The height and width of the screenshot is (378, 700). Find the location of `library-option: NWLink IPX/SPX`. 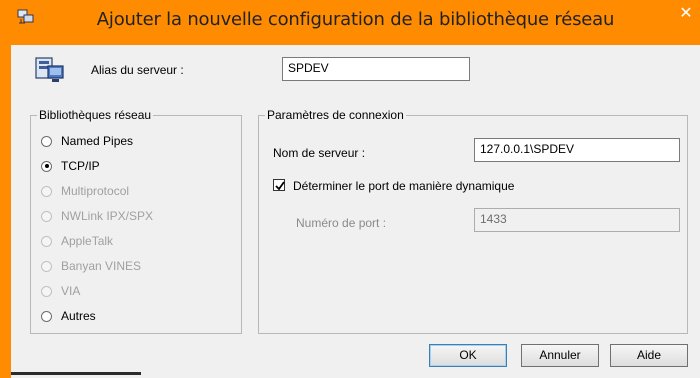

library-option: NWLink IPX/SPX is located at coordinates (97, 216).